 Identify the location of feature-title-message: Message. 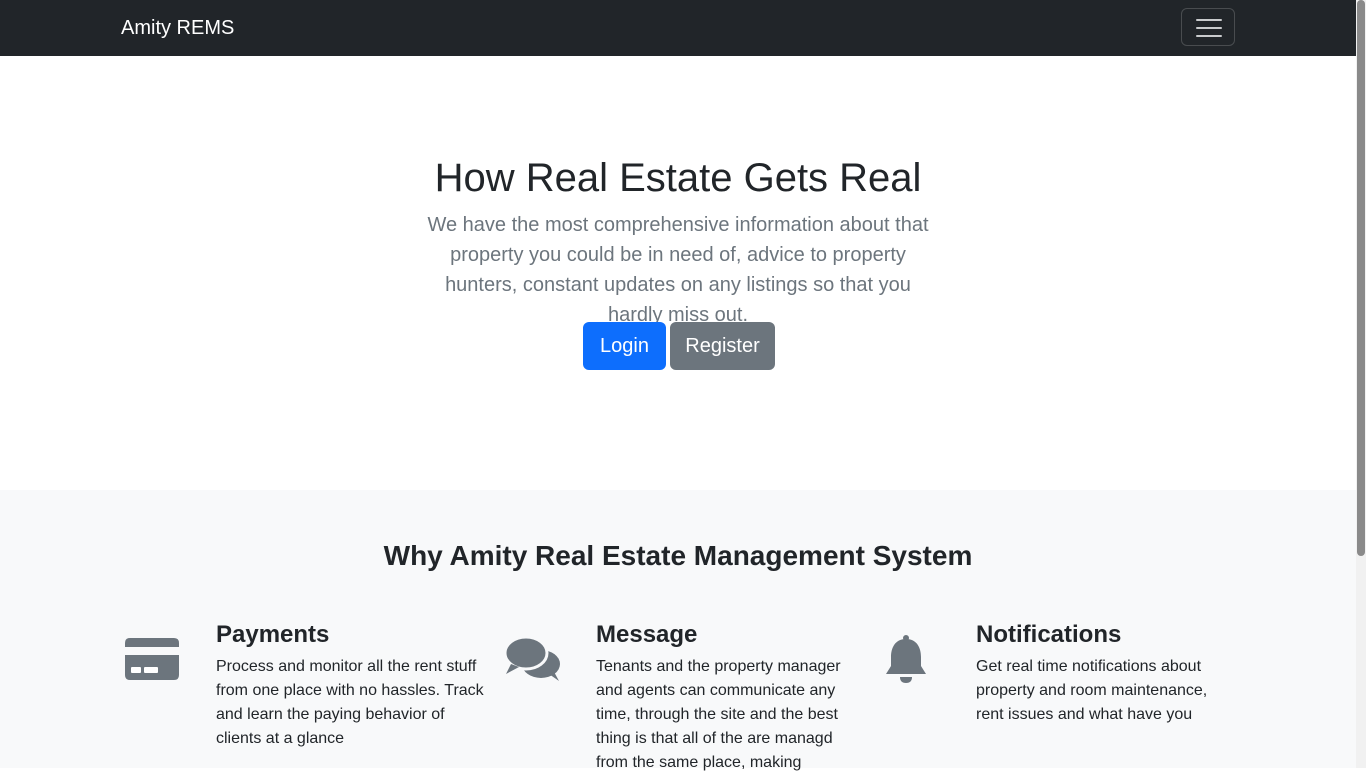
(647, 634).